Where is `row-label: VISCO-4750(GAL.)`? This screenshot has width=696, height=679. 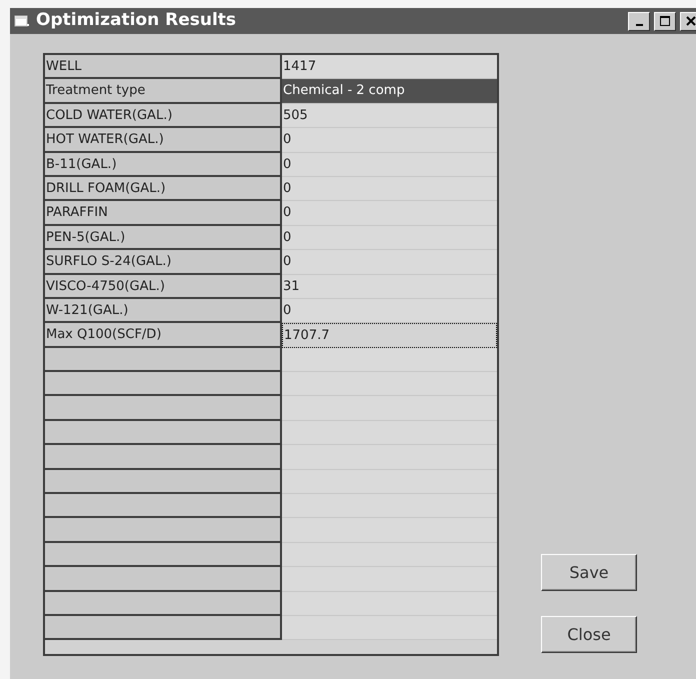 row-label: VISCO-4750(GAL.) is located at coordinates (163, 286).